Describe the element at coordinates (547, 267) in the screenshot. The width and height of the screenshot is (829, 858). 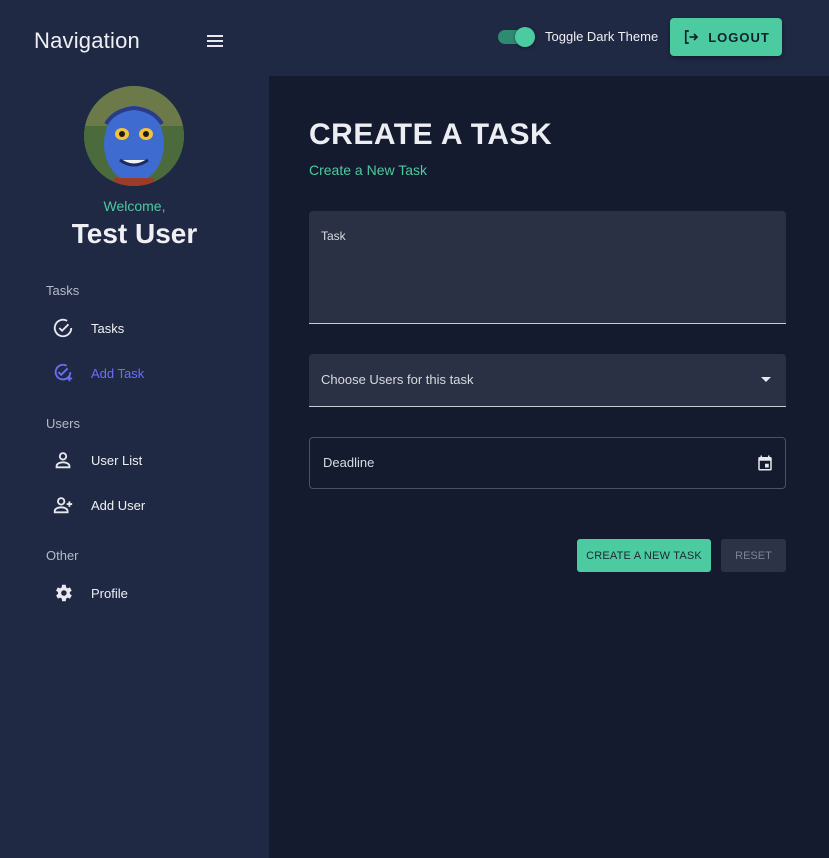
I see `task-textarea: Task` at that location.